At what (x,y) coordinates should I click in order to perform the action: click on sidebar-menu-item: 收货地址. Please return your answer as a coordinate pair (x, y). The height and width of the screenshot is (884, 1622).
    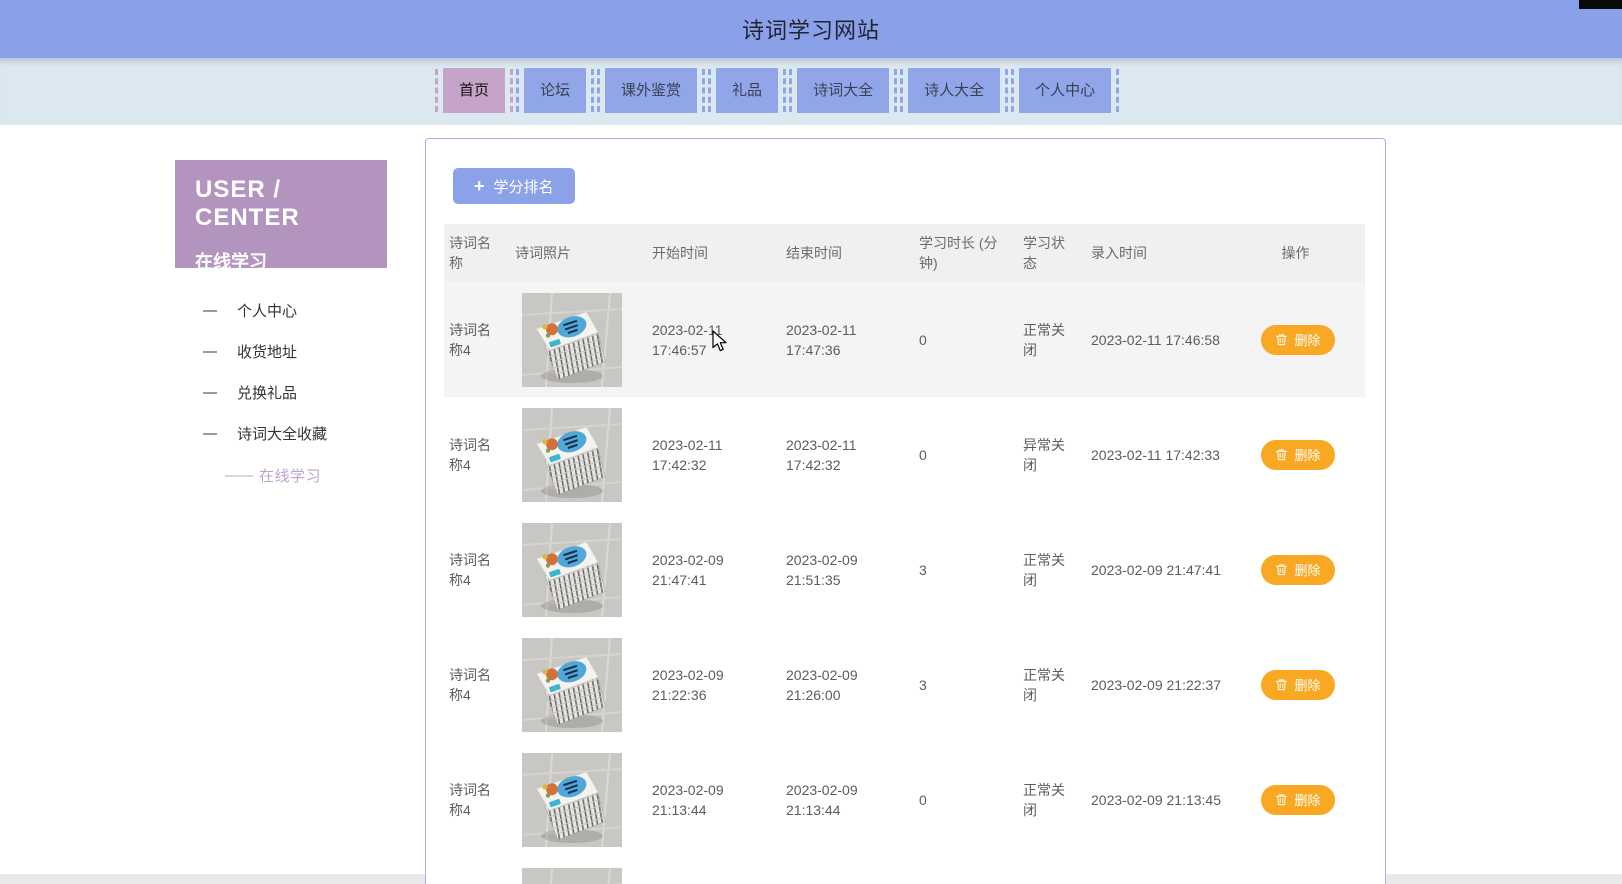
    Looking at the image, I should click on (295, 351).